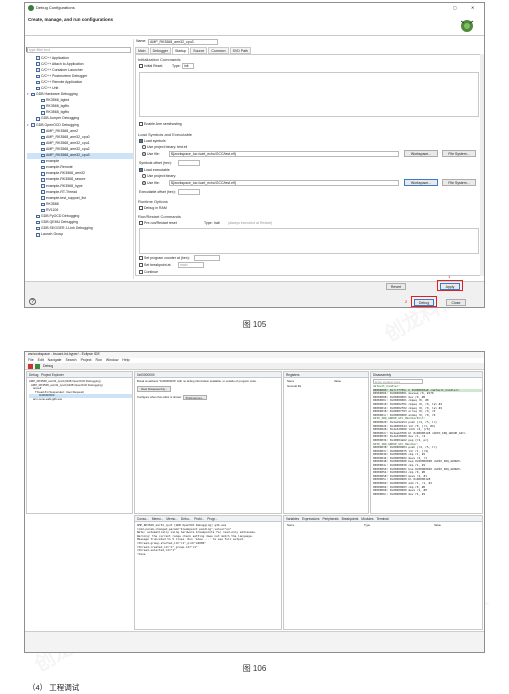  What do you see at coordinates (199, 50) in the screenshot?
I see `tab-source: Source` at bounding box center [199, 50].